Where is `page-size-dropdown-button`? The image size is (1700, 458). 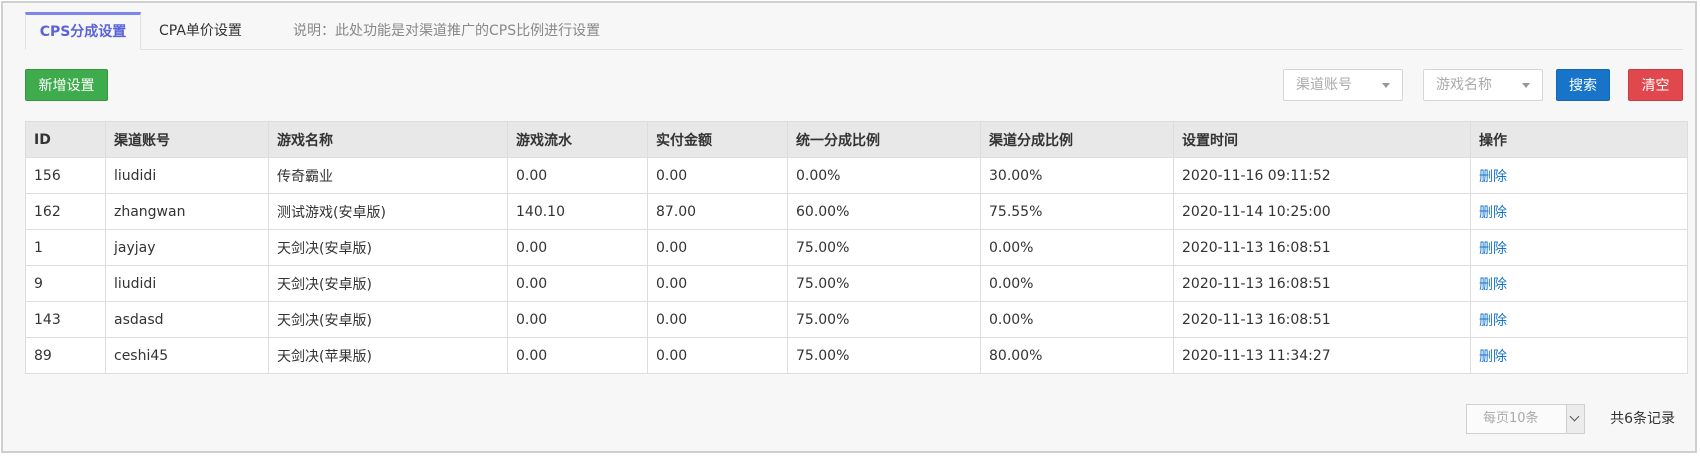 page-size-dropdown-button is located at coordinates (1575, 419).